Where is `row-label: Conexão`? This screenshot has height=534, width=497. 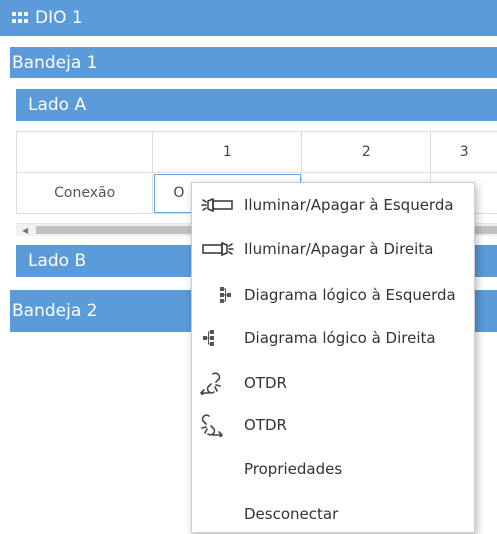 row-label: Conexão is located at coordinates (85, 193).